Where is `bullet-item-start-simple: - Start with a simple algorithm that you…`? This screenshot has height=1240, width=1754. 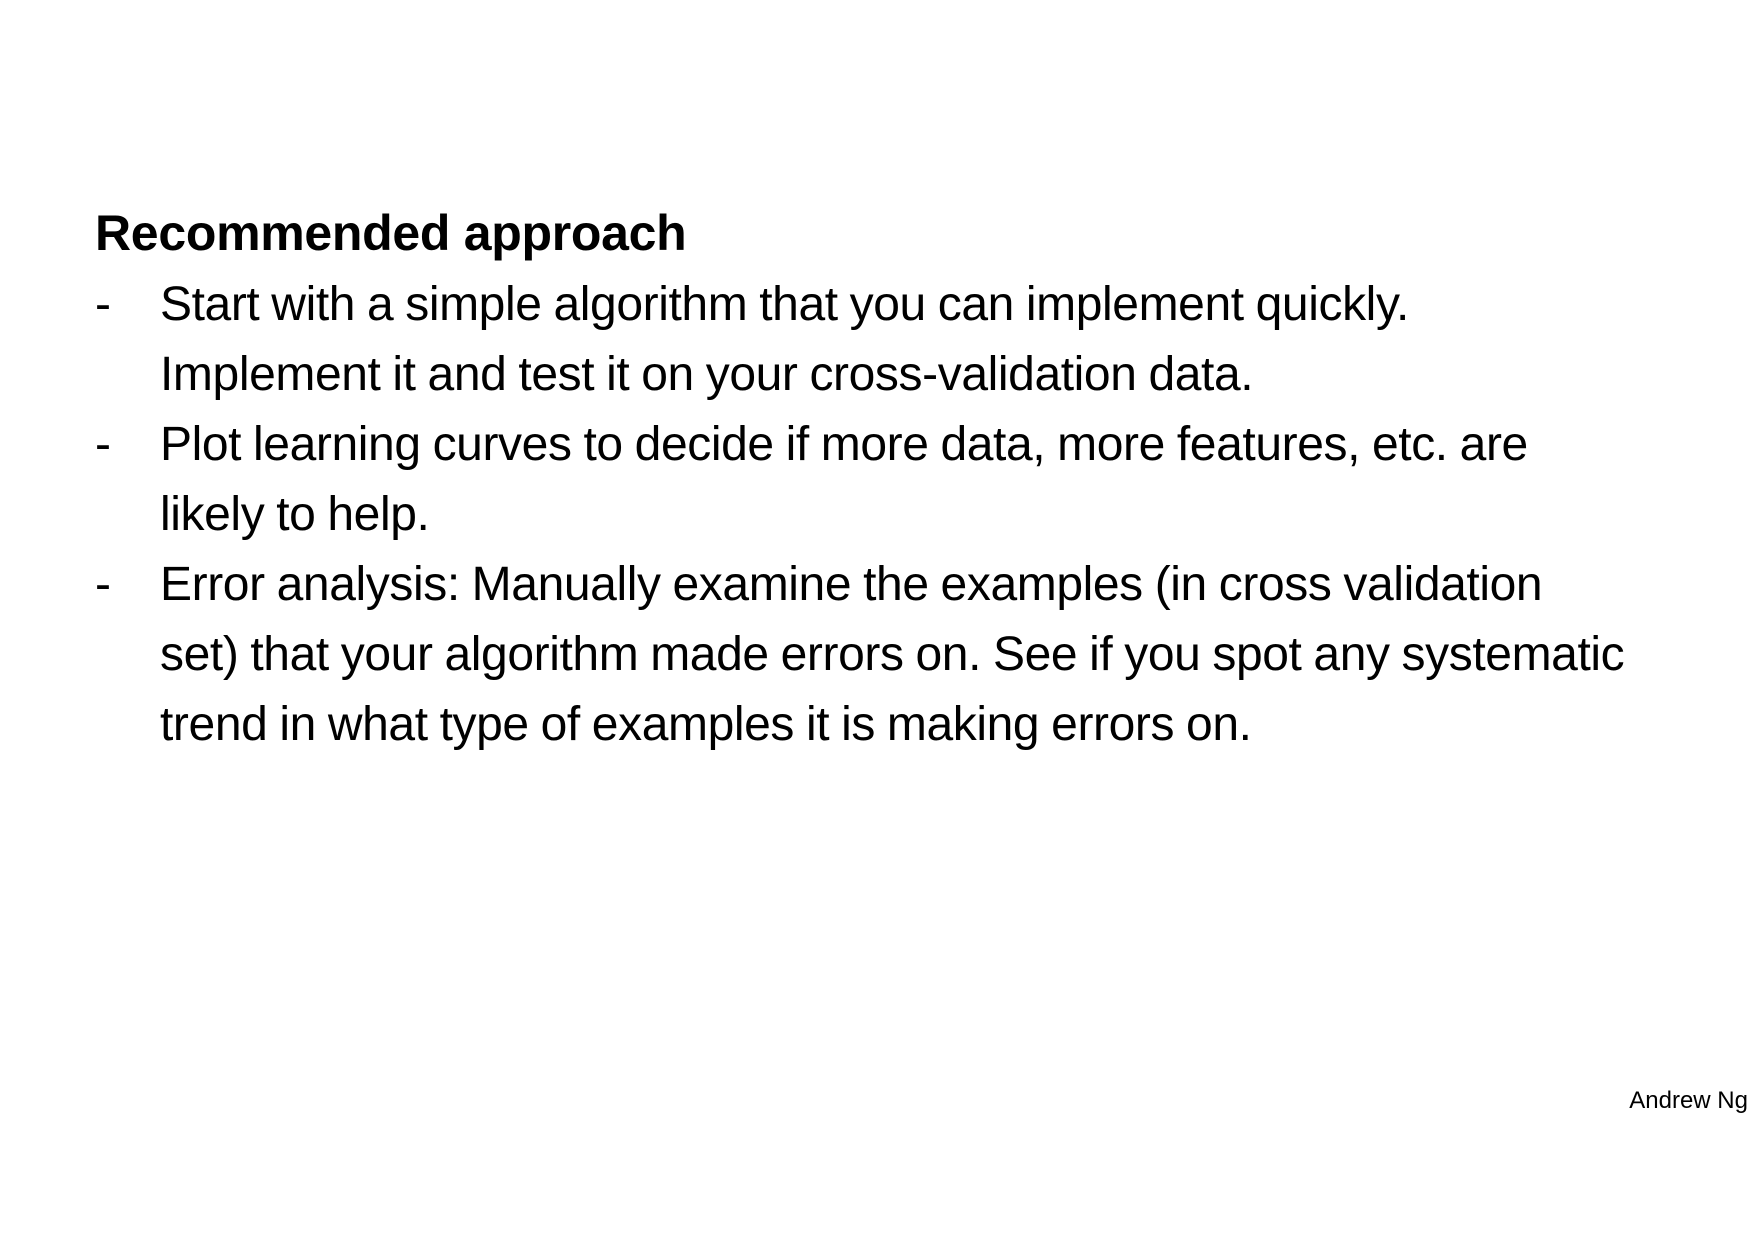
bullet-item-start-simple: - Start with a simple algorithm that you… is located at coordinates (895, 340).